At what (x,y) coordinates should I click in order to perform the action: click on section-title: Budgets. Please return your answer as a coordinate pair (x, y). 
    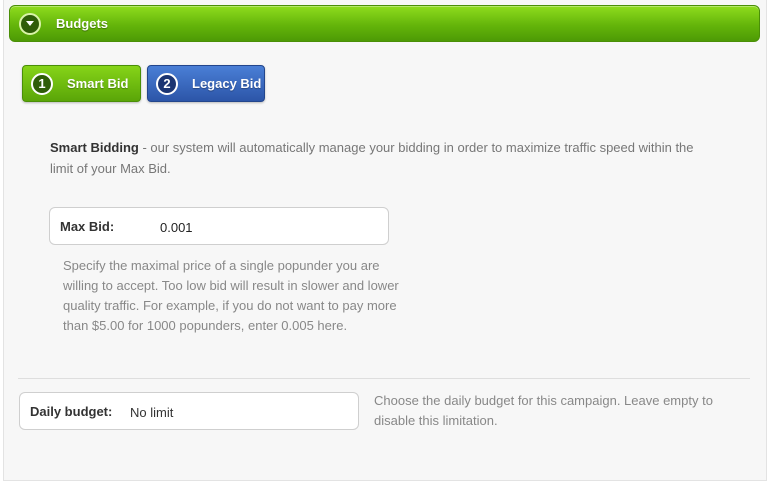
    Looking at the image, I should click on (82, 23).